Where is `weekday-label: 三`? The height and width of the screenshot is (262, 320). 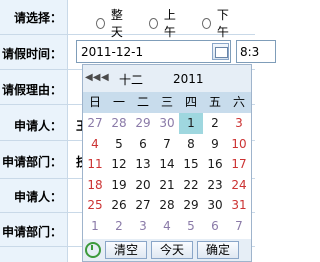
weekday-label: 三 is located at coordinates (166, 102).